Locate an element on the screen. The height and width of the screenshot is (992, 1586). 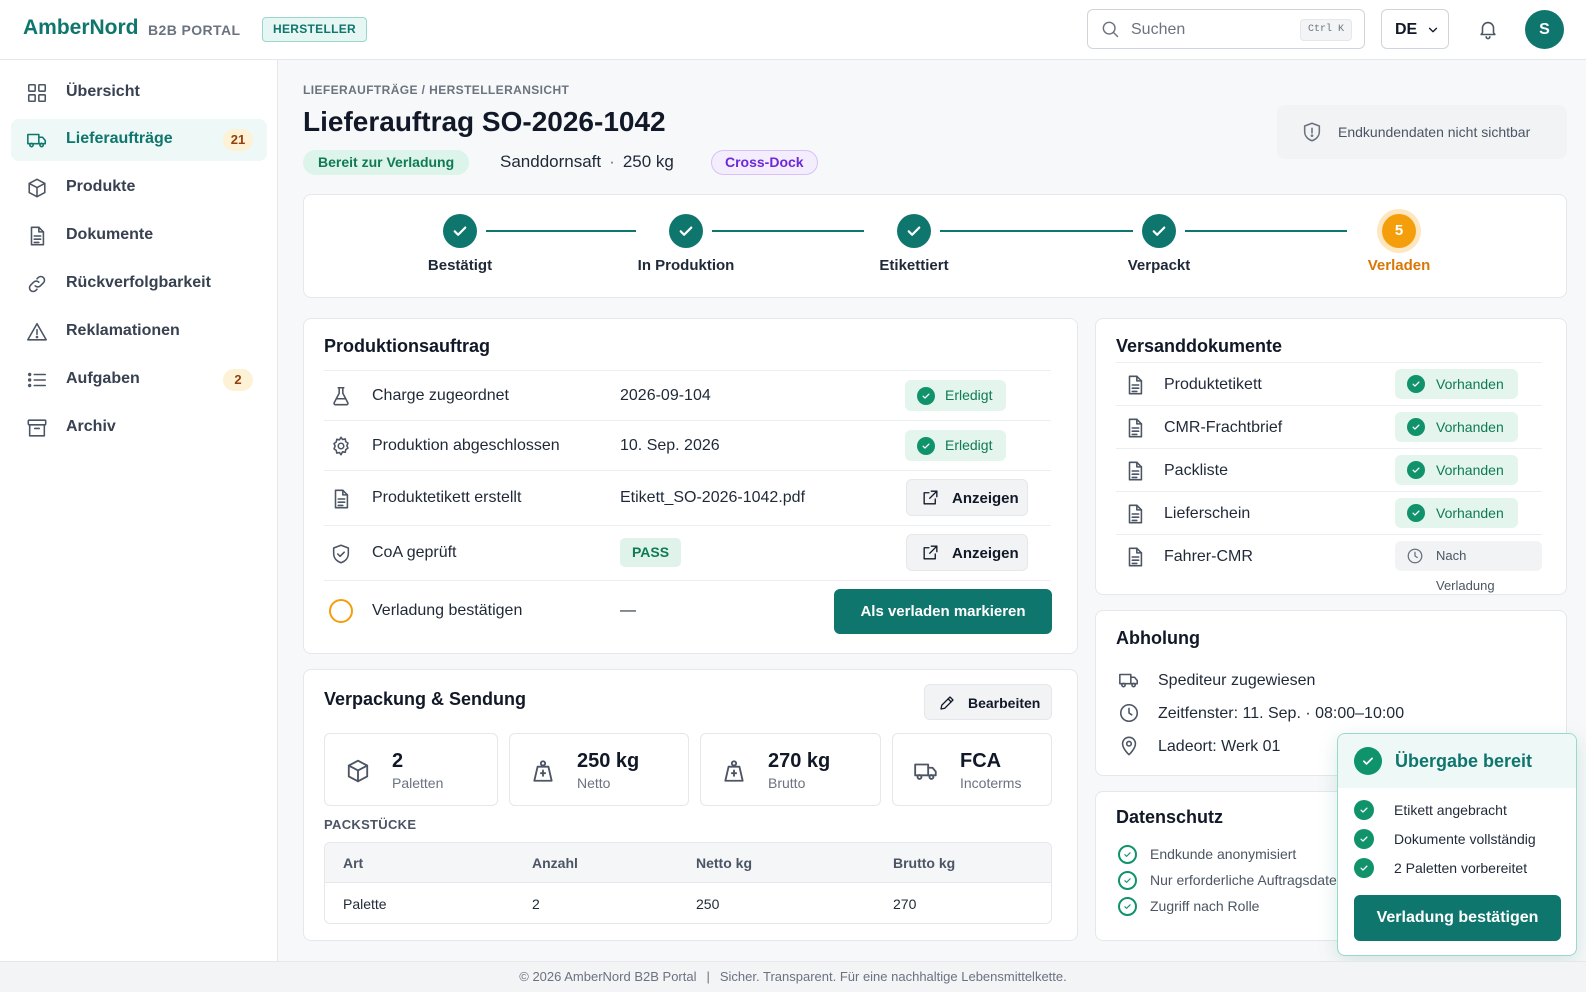
view-coa-button: Anzeigen is located at coordinates (967, 552).